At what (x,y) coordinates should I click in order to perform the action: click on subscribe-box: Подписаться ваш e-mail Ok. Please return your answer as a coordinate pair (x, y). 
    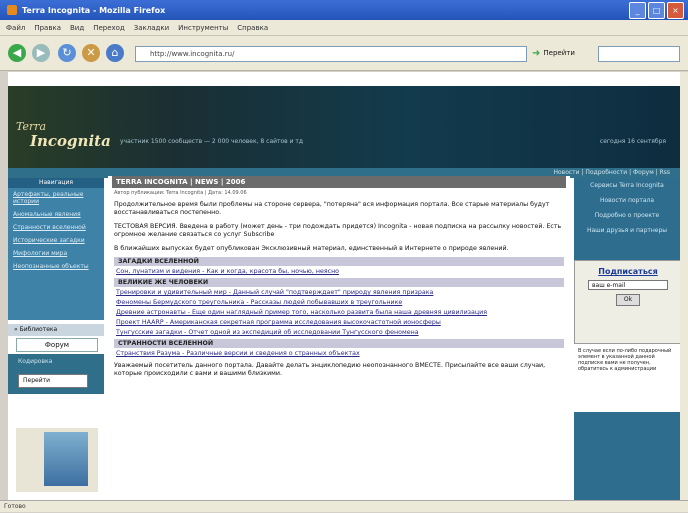
    Looking at the image, I should click on (627, 302).